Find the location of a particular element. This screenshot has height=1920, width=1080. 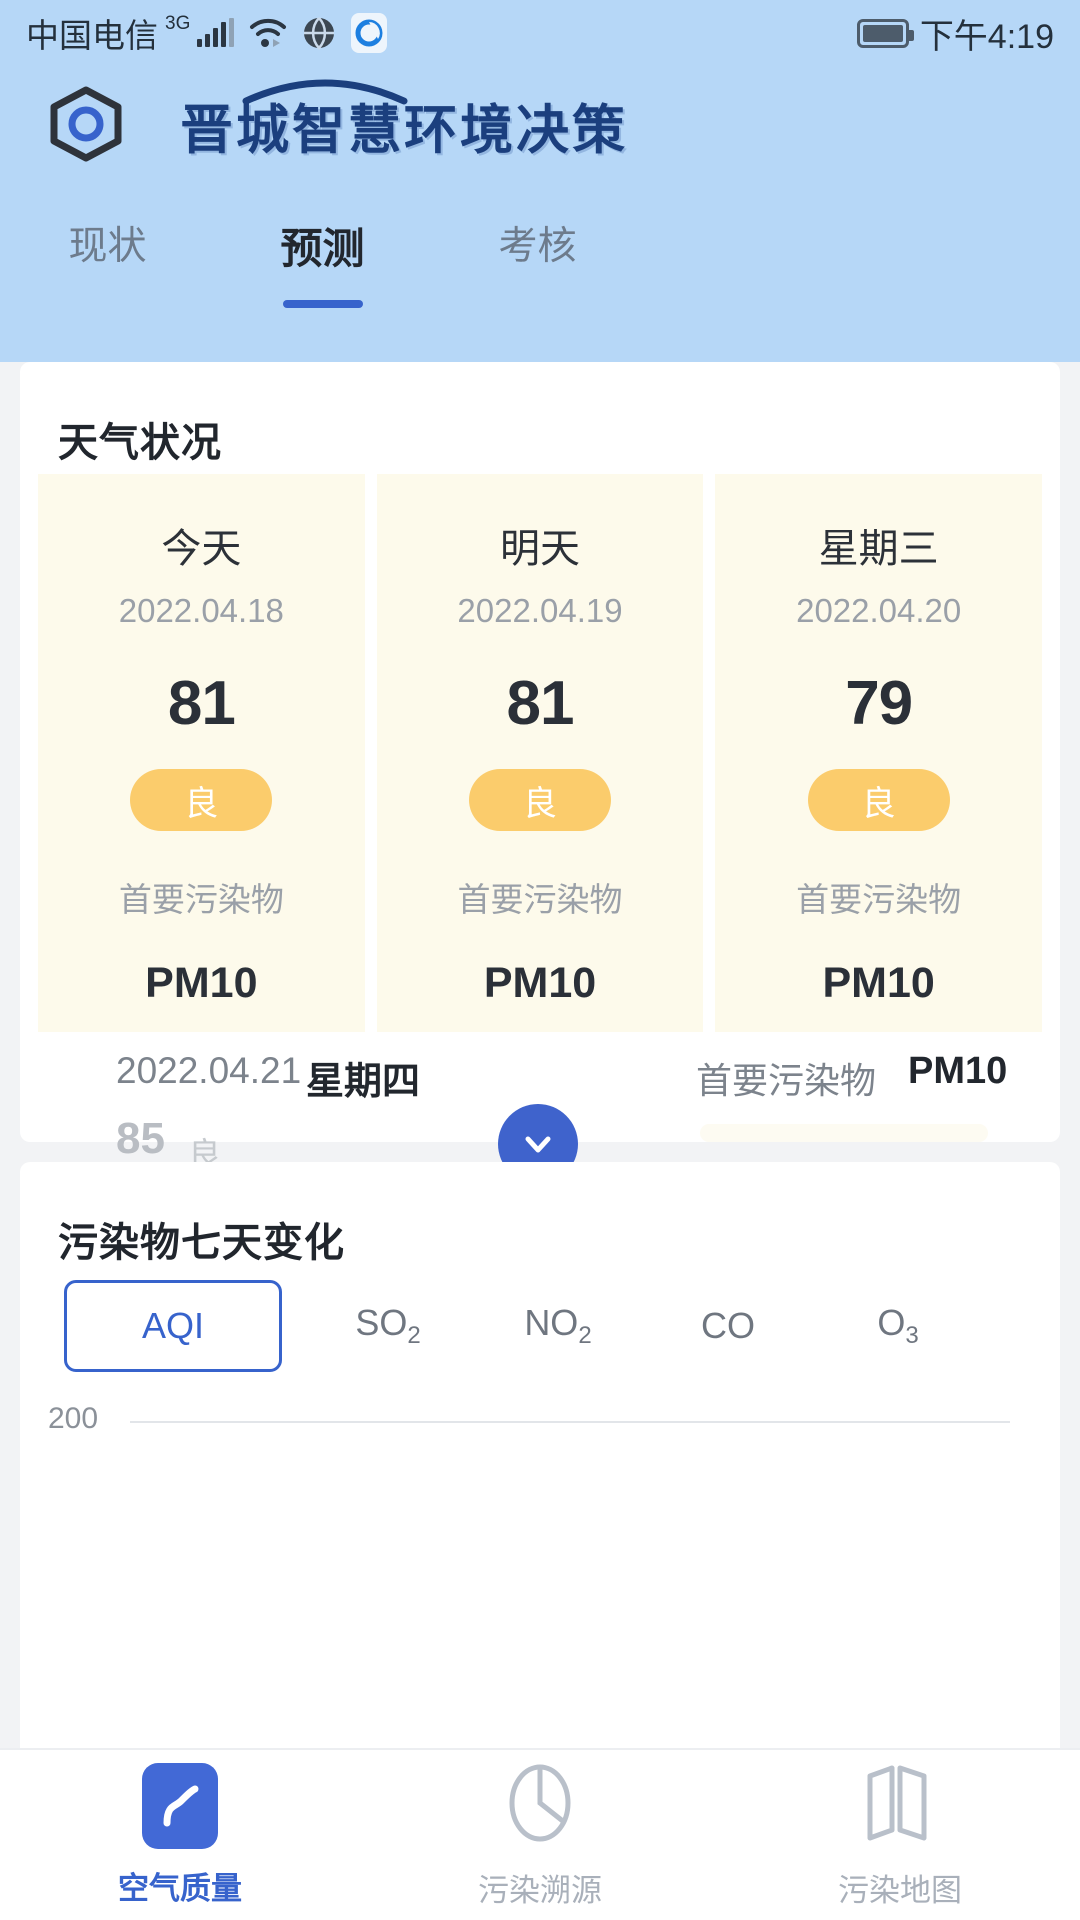

chip-label: CO is located at coordinates (728, 1326).